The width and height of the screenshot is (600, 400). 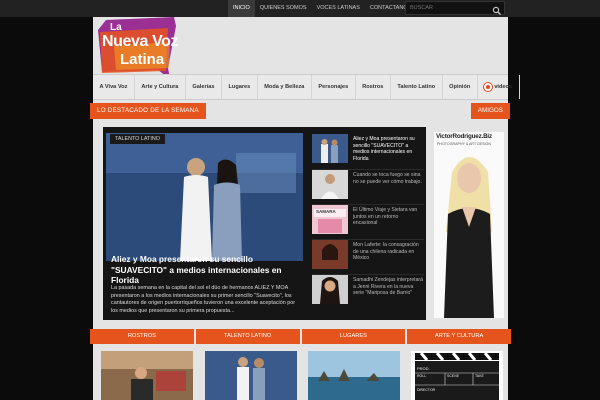 I want to click on ad-photo, so click(x=469, y=225).